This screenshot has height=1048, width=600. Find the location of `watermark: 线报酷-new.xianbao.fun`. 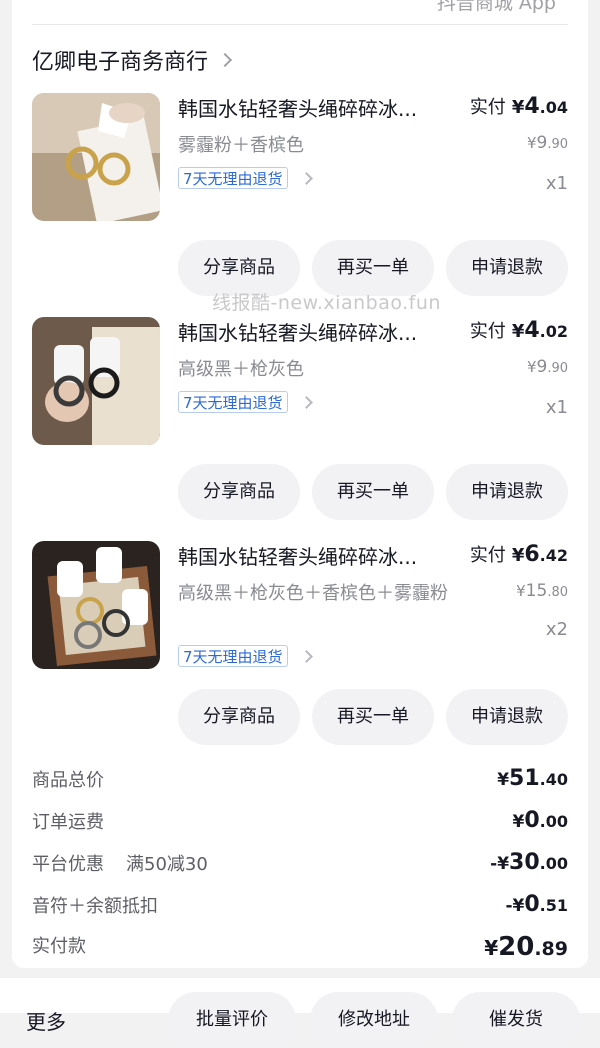

watermark: 线报酷-new.xianbao.fun is located at coordinates (326, 303).